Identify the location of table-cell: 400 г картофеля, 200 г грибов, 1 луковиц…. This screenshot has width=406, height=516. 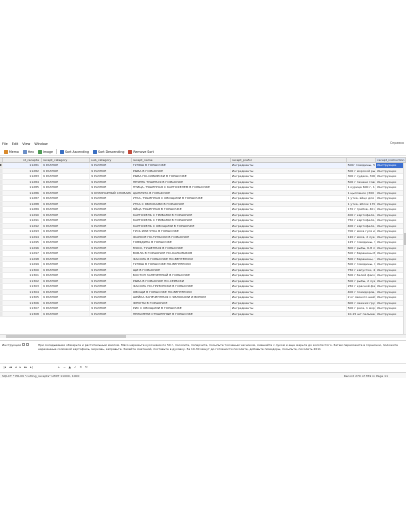
(362, 214).